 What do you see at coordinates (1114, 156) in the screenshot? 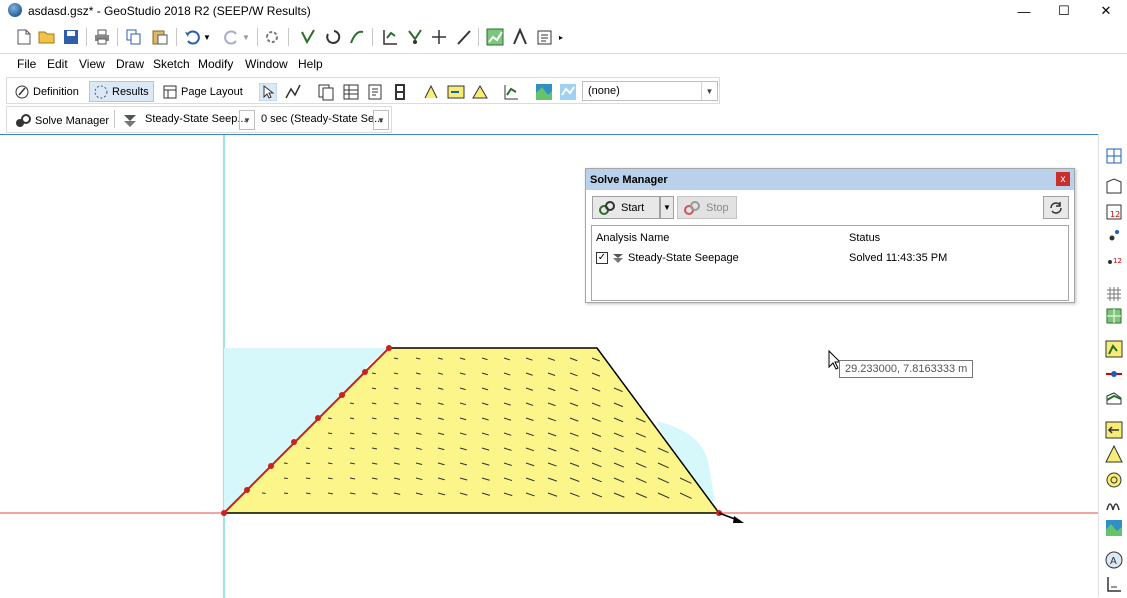
I see `mesh-properties-icon` at bounding box center [1114, 156].